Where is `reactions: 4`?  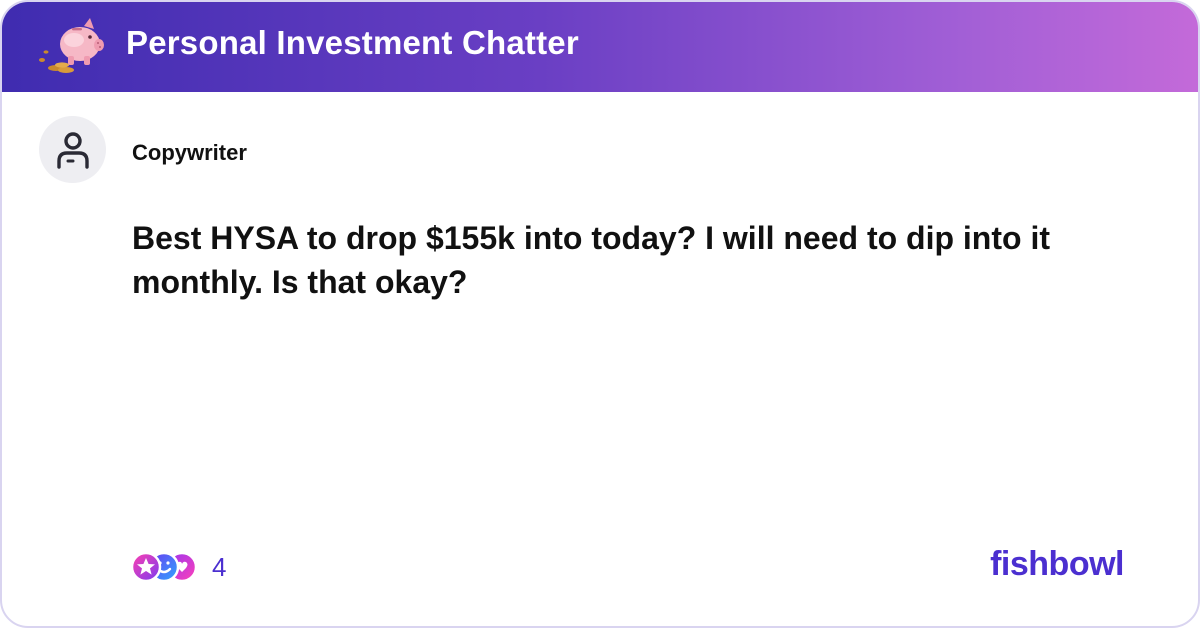 reactions: 4 is located at coordinates (178, 567).